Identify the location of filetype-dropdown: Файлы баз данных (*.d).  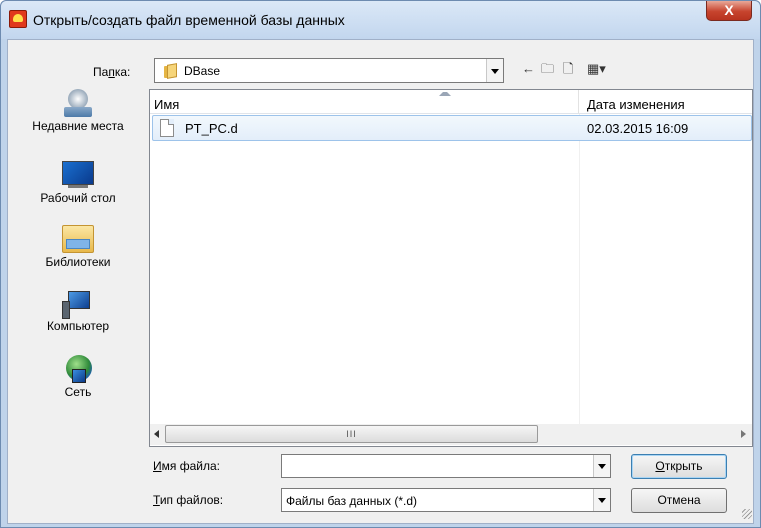
(446, 500).